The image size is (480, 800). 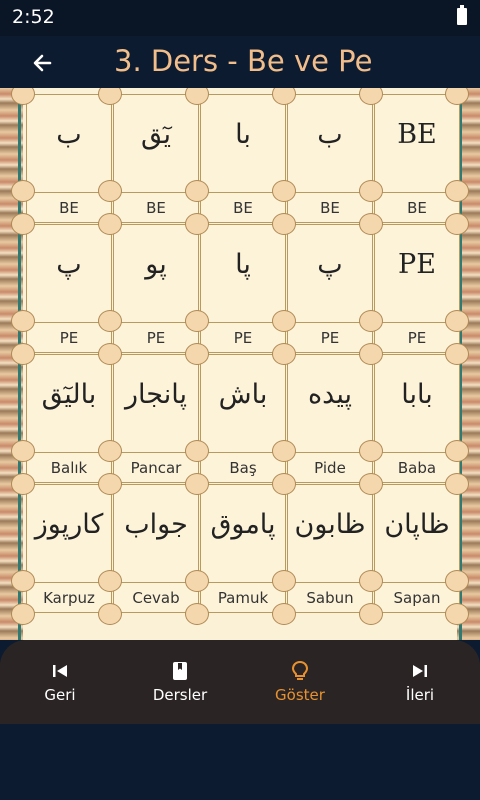 What do you see at coordinates (180, 682) in the screenshot?
I see `nav-dersler: Dersler` at bounding box center [180, 682].